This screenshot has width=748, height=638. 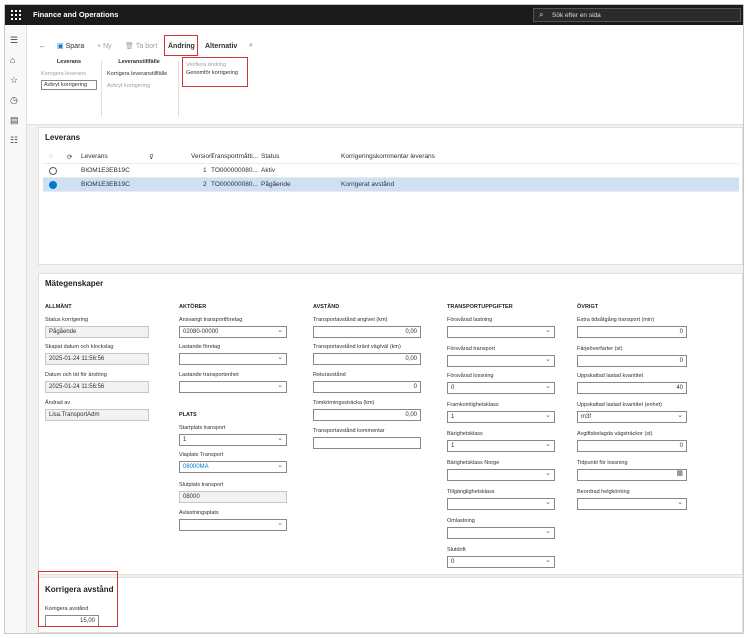 I want to click on col-version: Version, so click(x=202, y=156).